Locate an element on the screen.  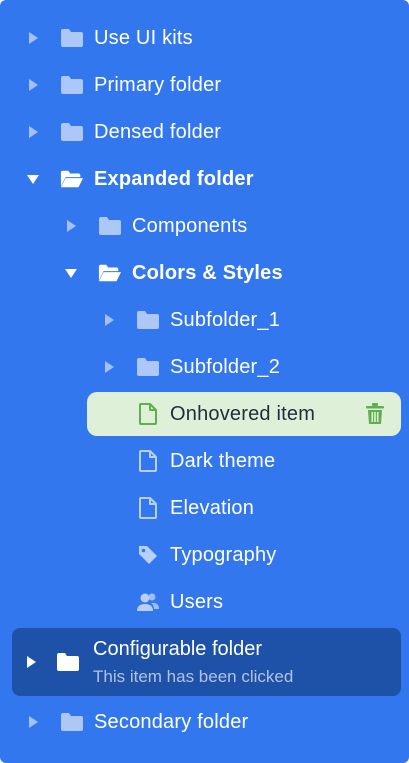
tree-item-expanded-folder: Expanded folder is located at coordinates (204, 179).